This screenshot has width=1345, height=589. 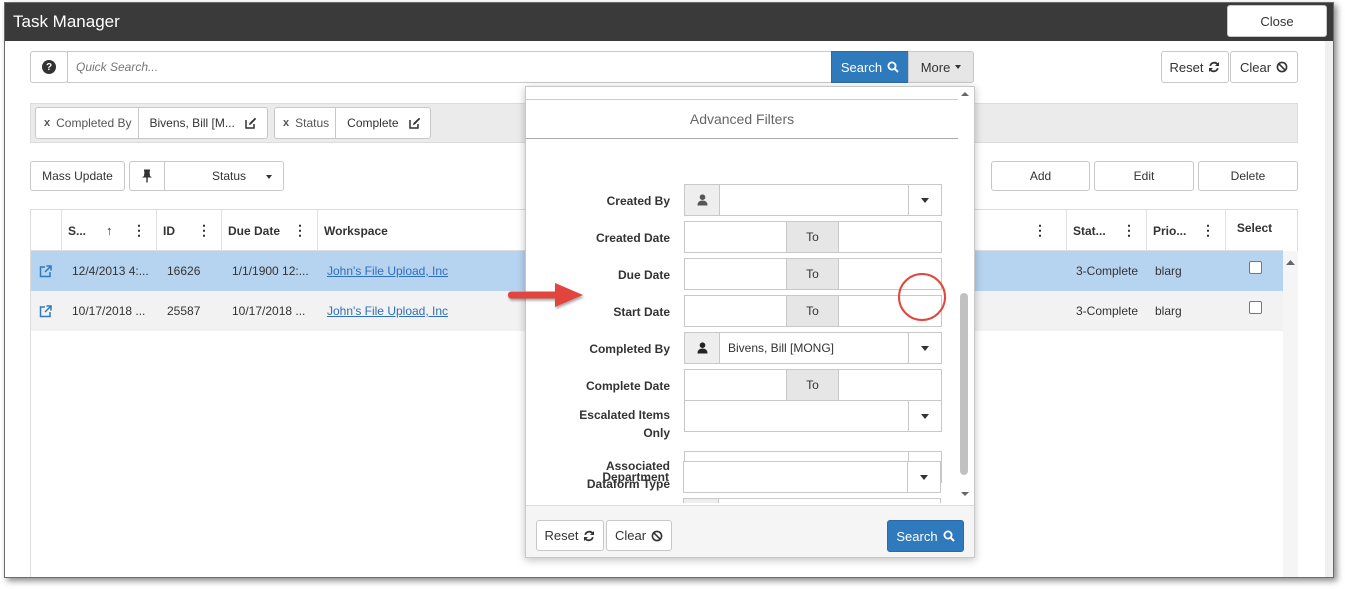 I want to click on column-header-priority: Prio... ⋮, so click(x=1185, y=230).